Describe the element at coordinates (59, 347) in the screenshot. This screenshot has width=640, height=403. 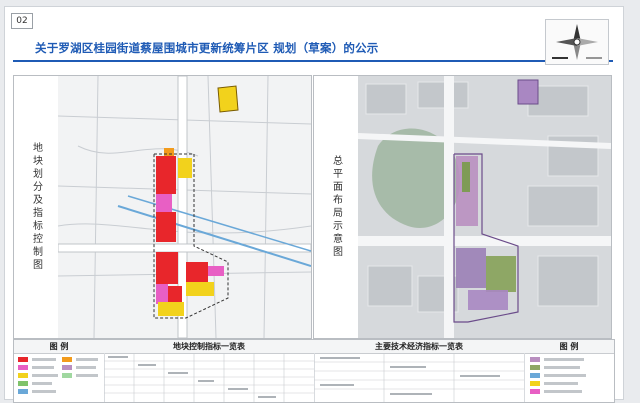
I see `legend-left-heading: 图 例` at that location.